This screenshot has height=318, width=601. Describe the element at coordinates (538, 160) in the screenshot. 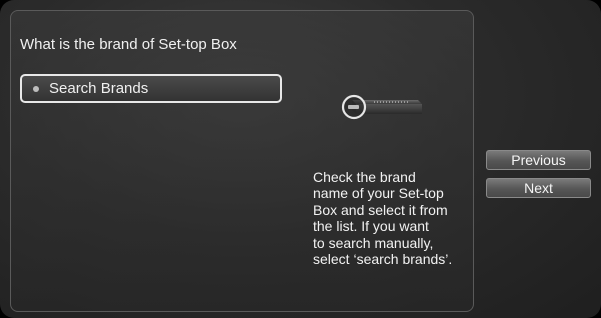

I see `previous-button: Previous` at that location.